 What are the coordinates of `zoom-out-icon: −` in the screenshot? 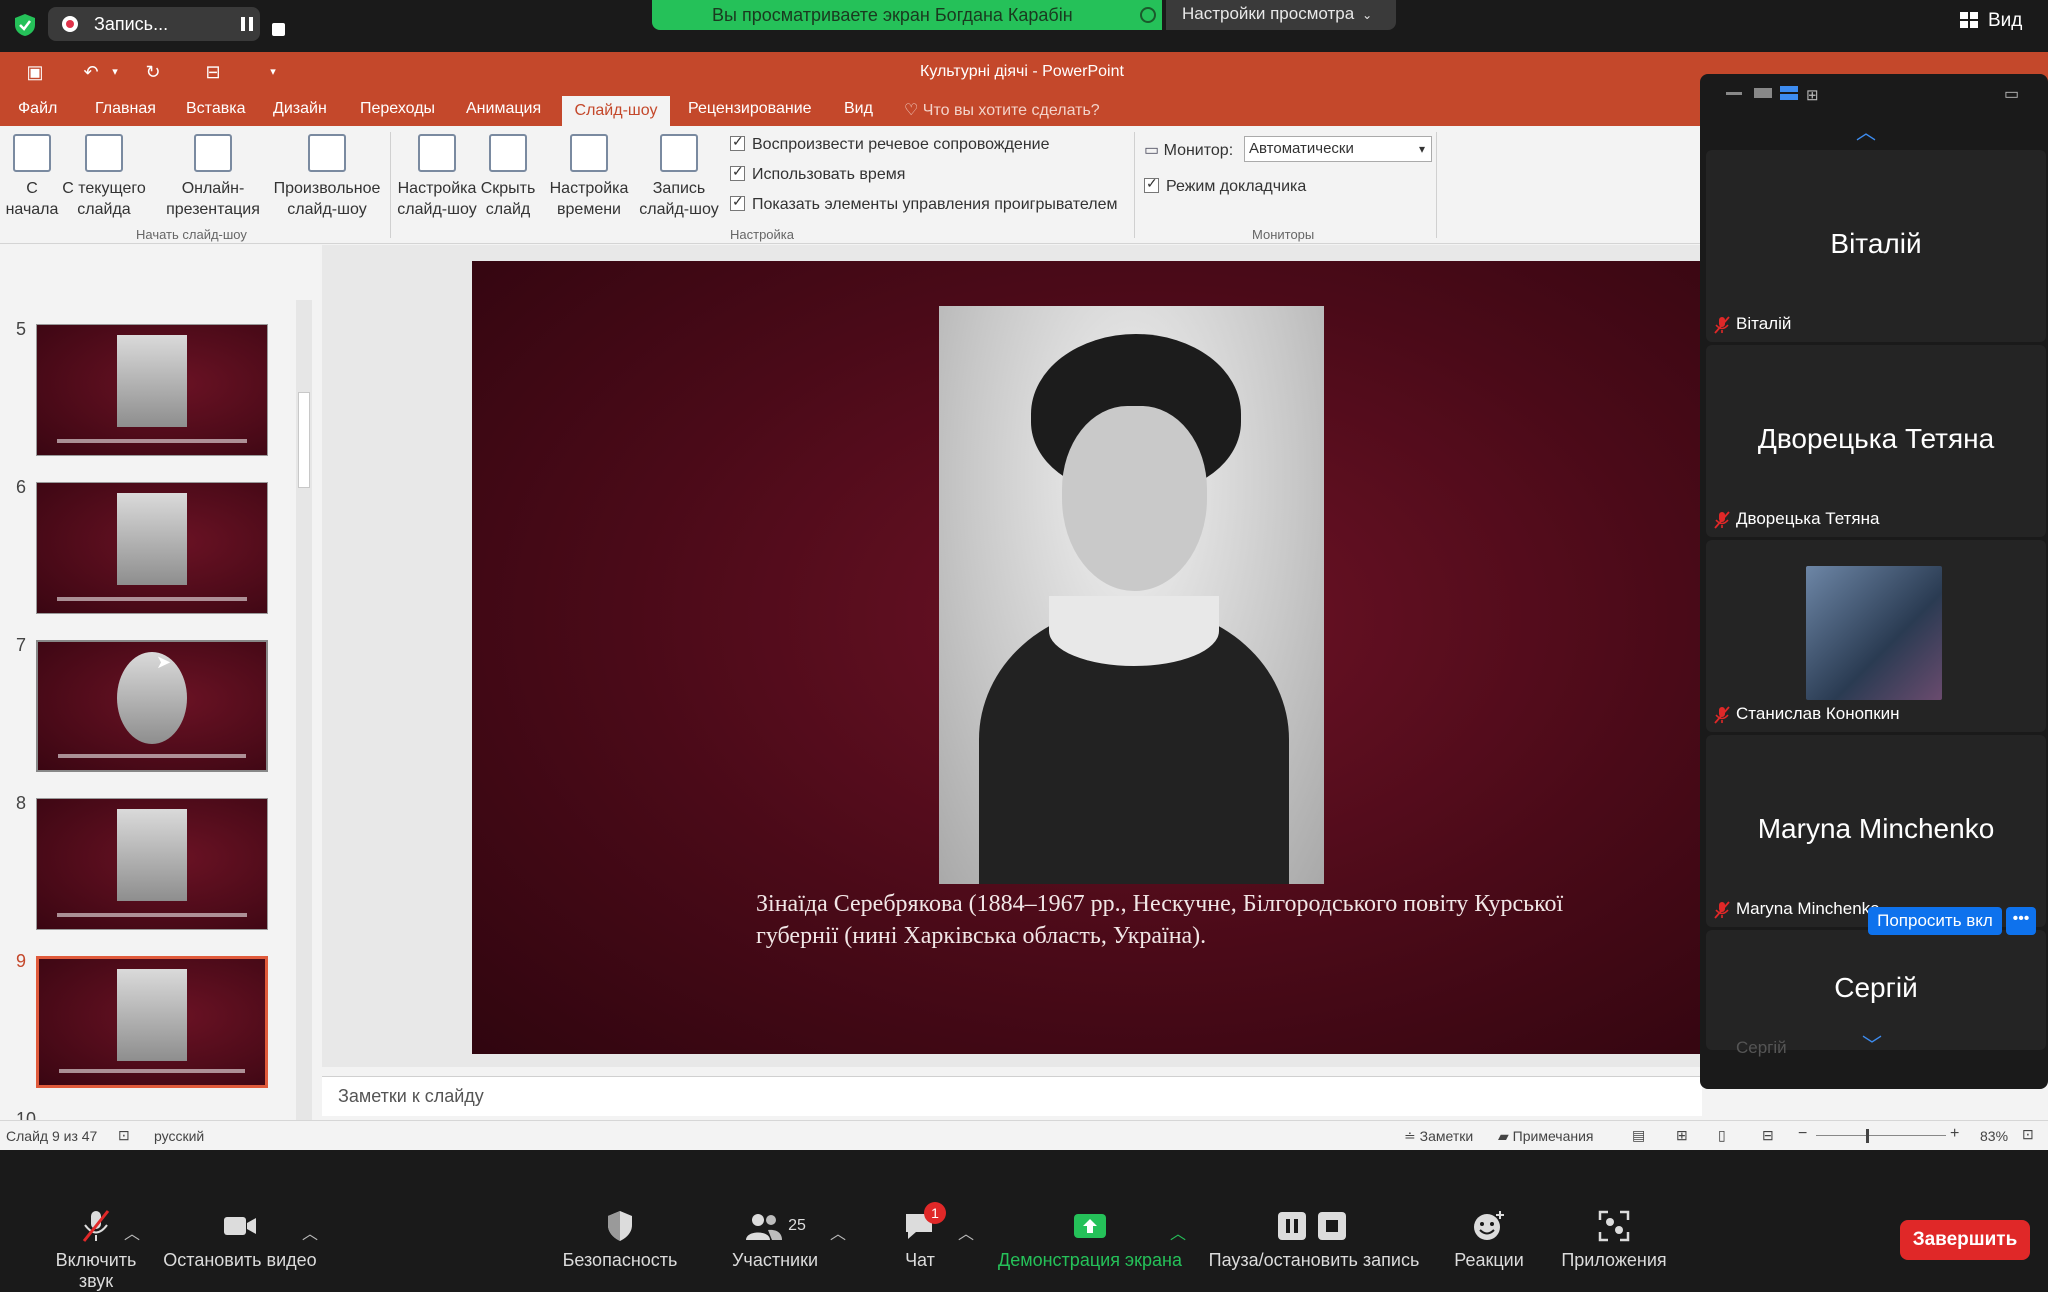 It's located at (1802, 1134).